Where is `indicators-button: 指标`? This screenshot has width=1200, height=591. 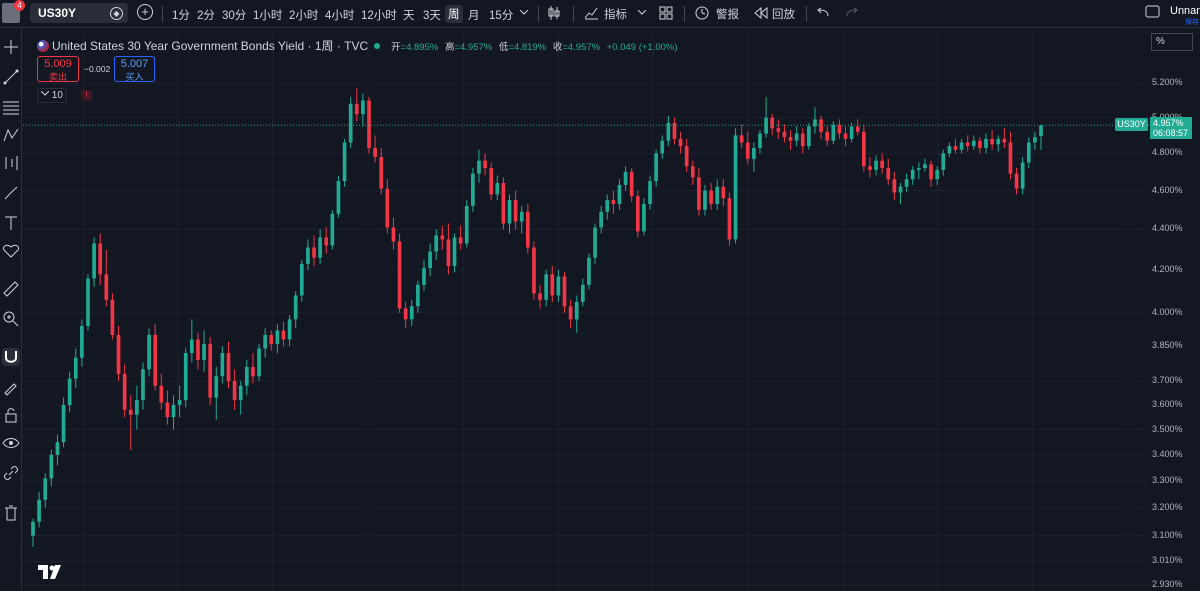
indicators-button: 指标 is located at coordinates (615, 14).